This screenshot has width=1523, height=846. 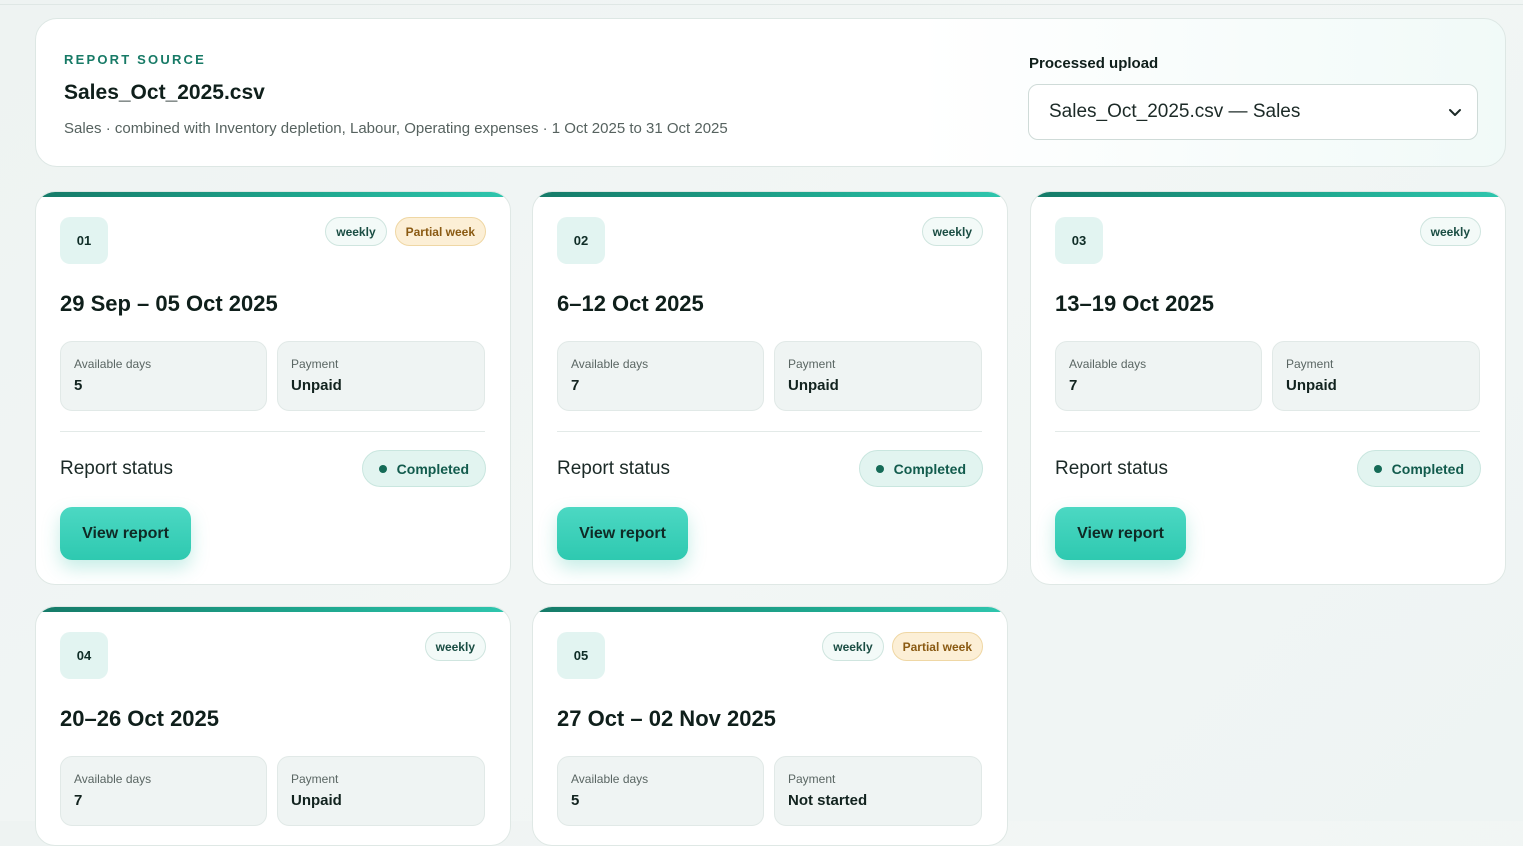 What do you see at coordinates (581, 240) in the screenshot?
I see `week-index: 02` at bounding box center [581, 240].